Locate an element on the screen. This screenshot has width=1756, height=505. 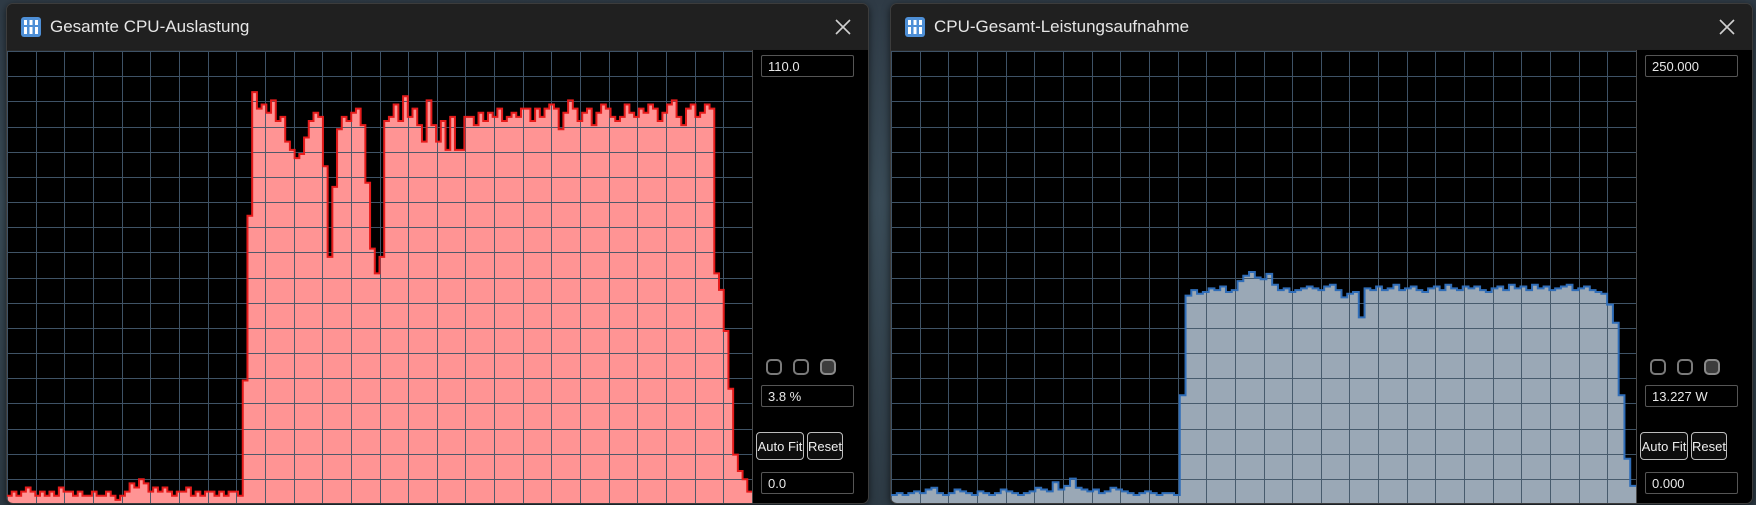
current-value-field: 3.8 % is located at coordinates (807, 396).